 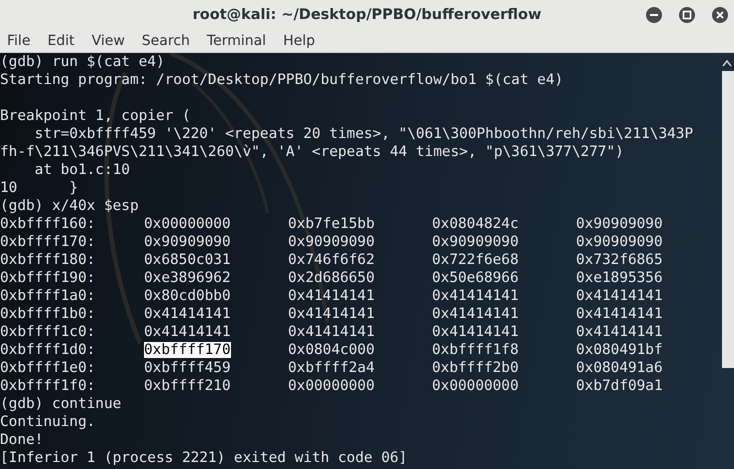 I want to click on memory-word: 0x80cd0bb0, so click(x=187, y=296).